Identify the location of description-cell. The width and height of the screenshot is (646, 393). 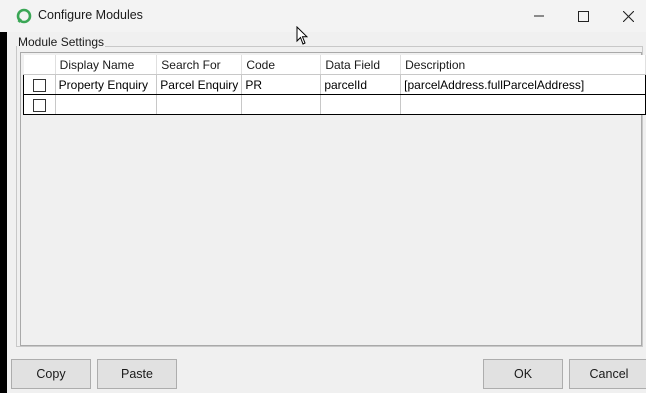
(523, 104).